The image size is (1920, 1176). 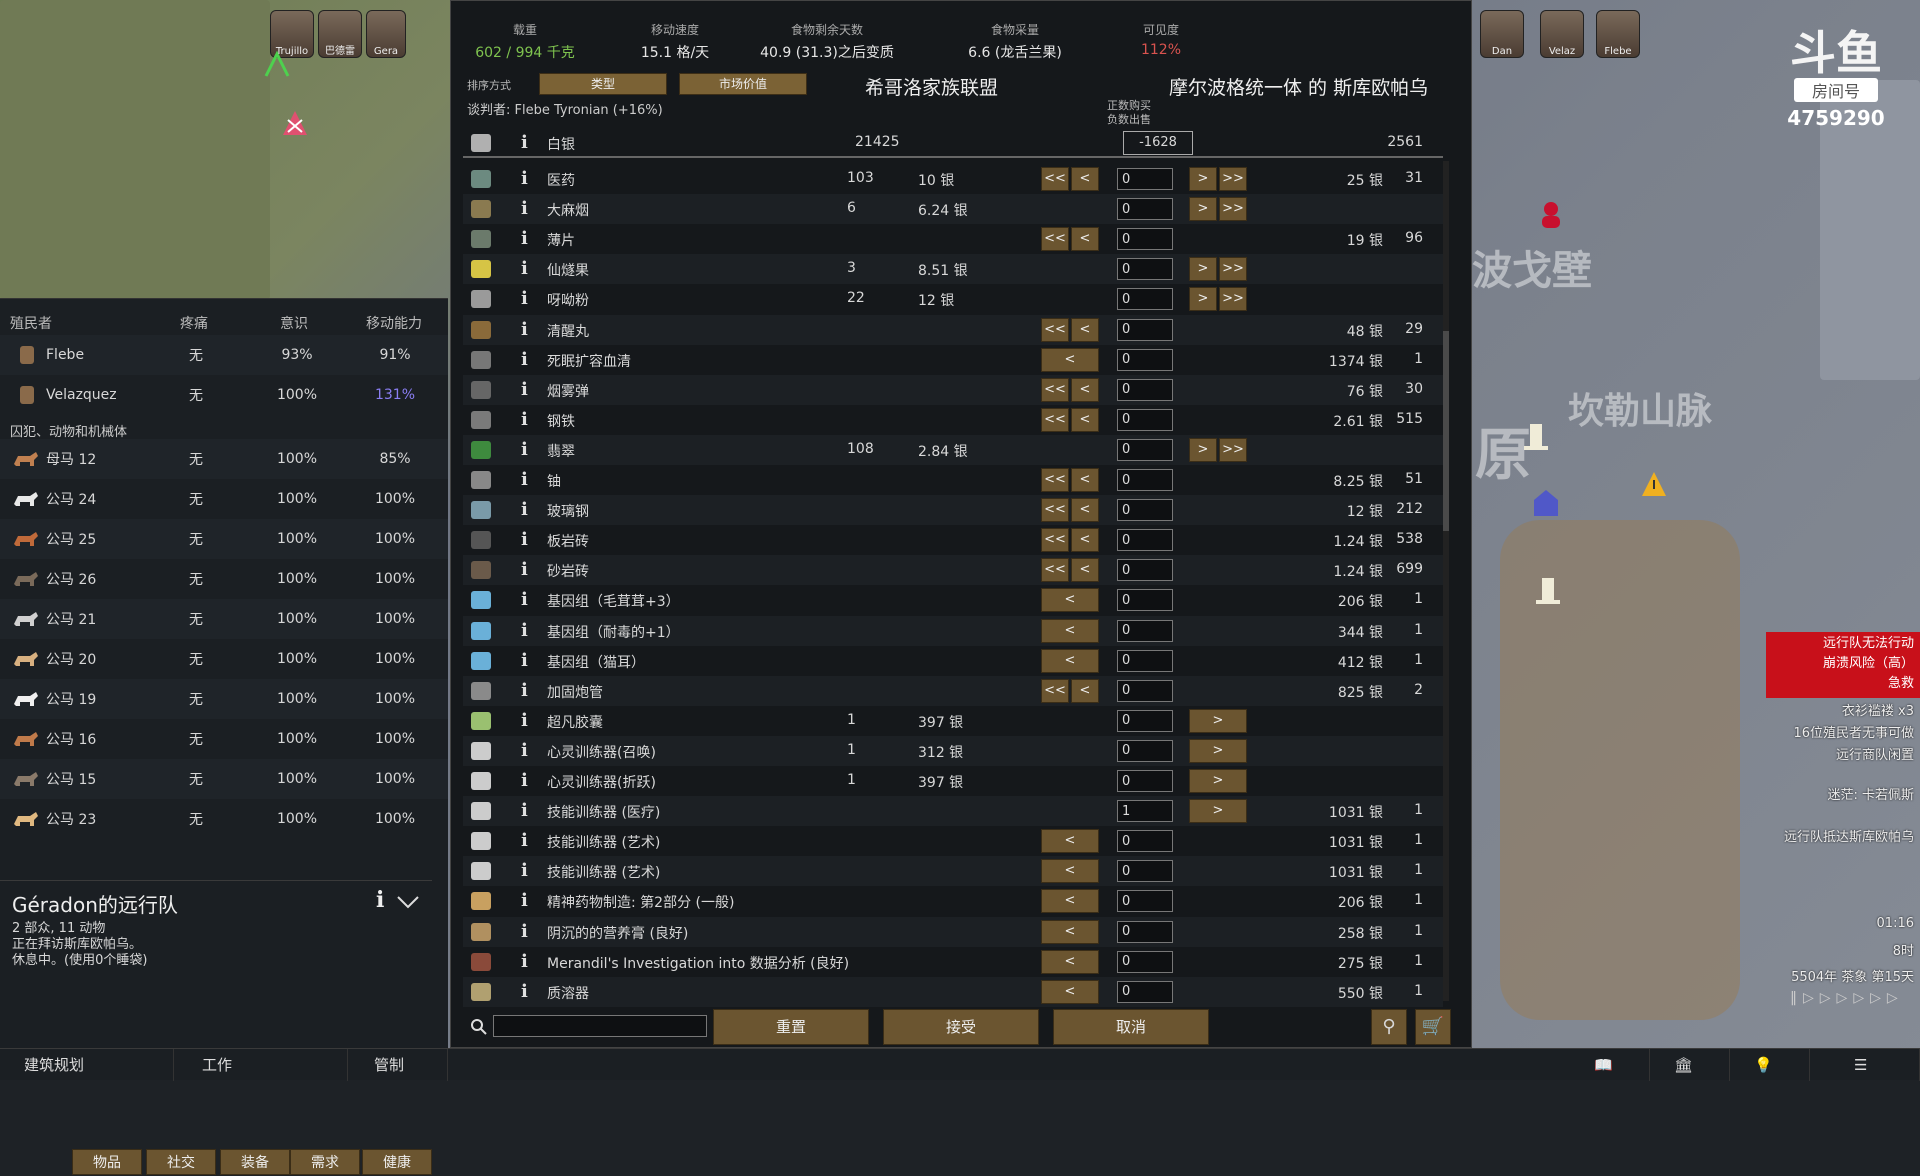 What do you see at coordinates (1843, 665) in the screenshot?
I see `caravan-alert: 远行队无法行动 崩溃风险（高） 急救` at bounding box center [1843, 665].